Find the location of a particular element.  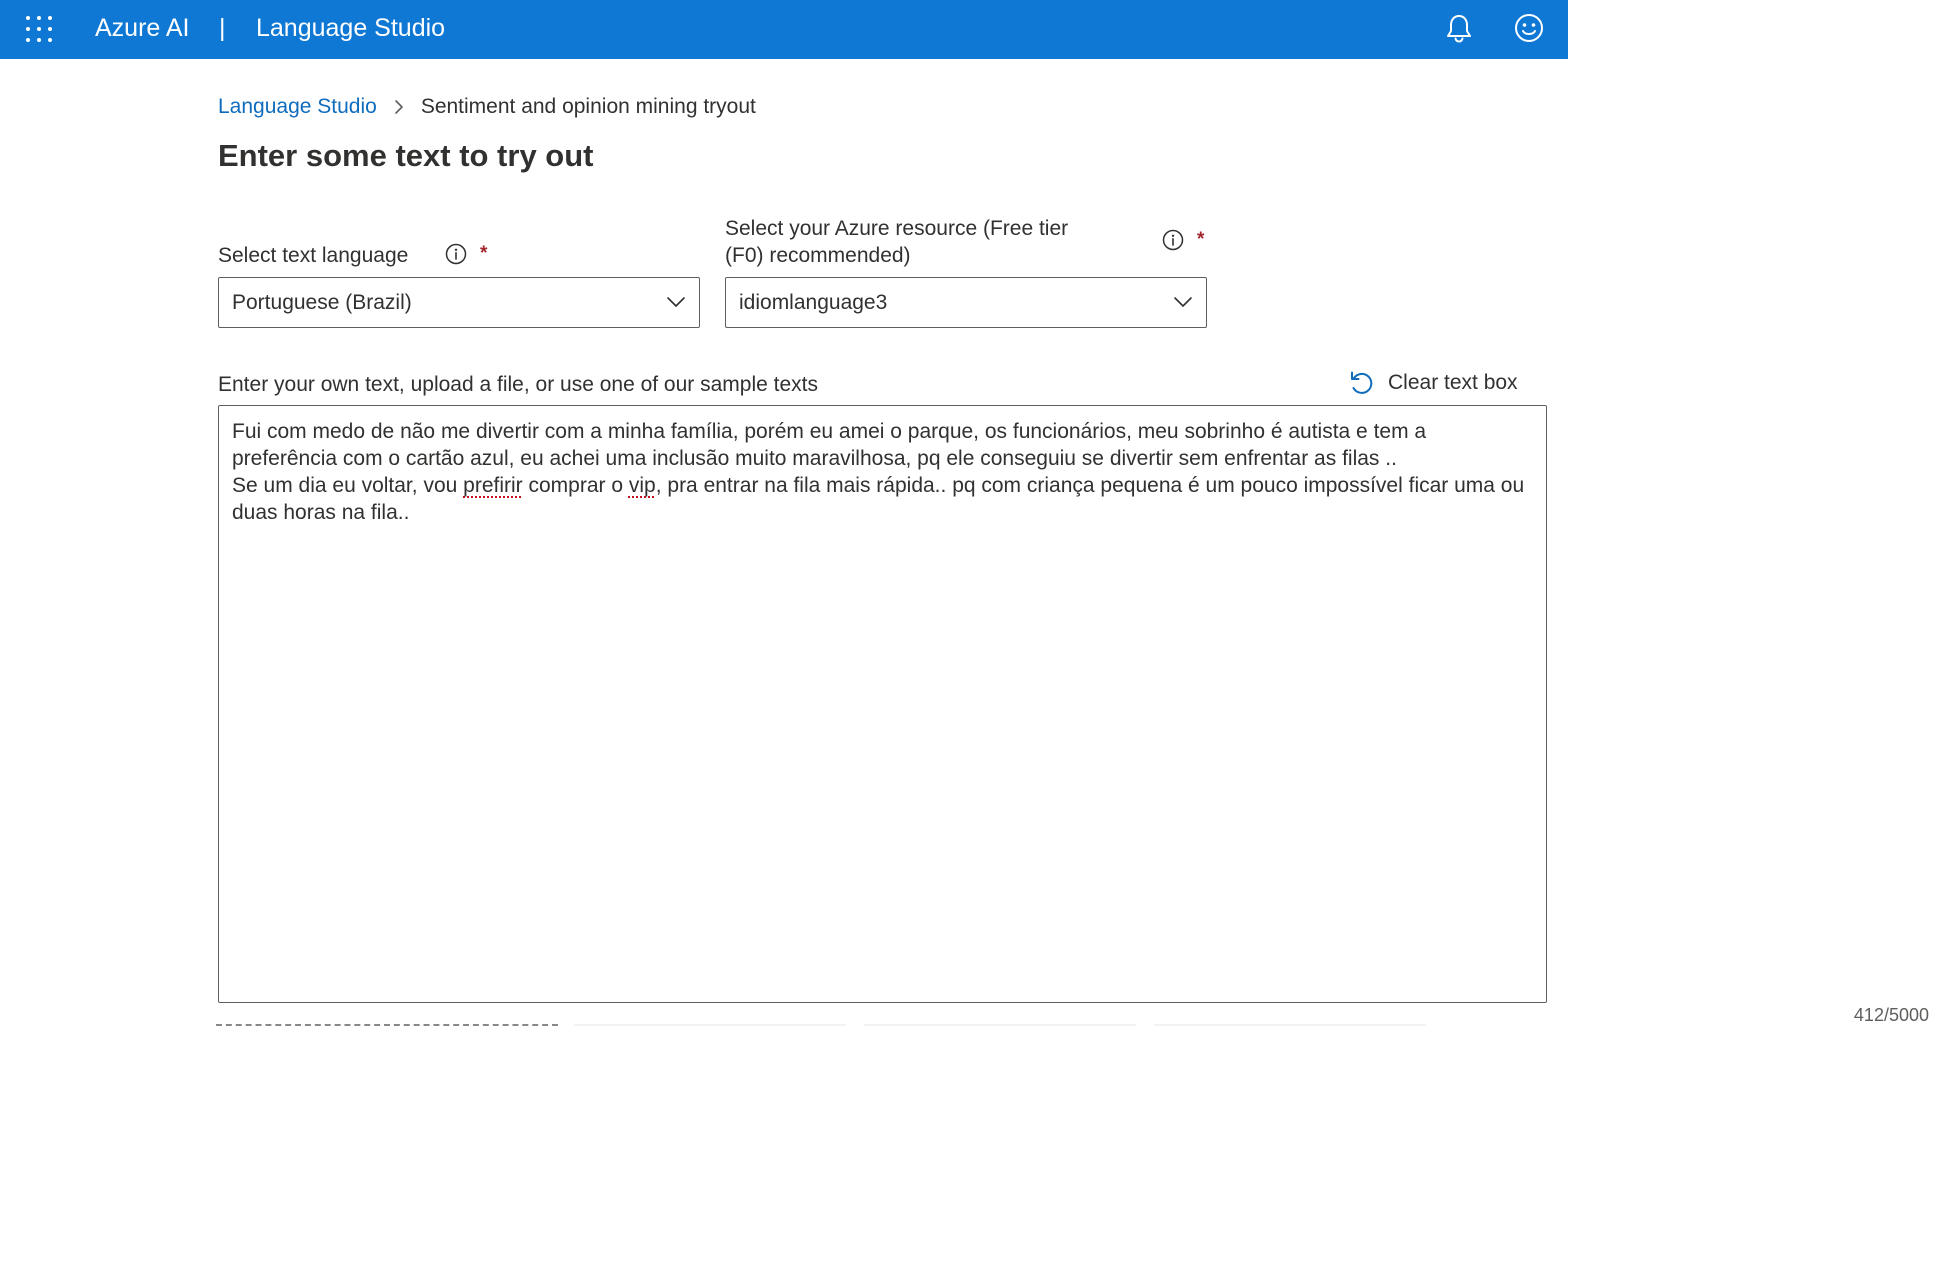

smiley-icon is located at coordinates (1529, 28).